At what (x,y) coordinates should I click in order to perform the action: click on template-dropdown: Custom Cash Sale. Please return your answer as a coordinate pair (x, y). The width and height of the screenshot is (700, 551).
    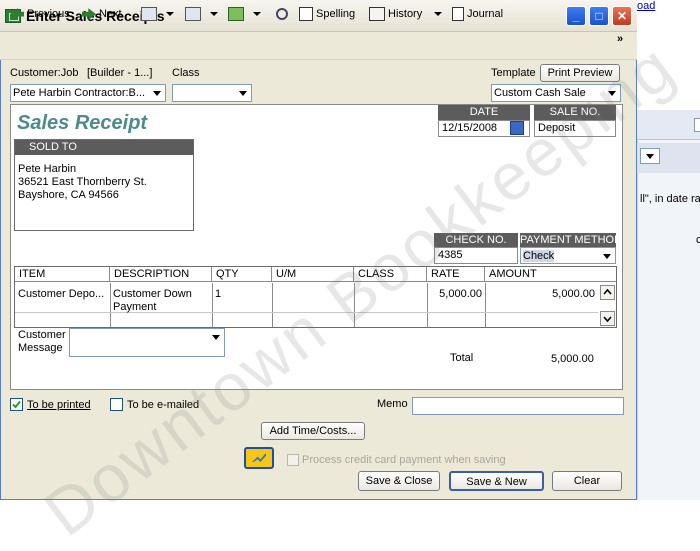
    Looking at the image, I should click on (556, 93).